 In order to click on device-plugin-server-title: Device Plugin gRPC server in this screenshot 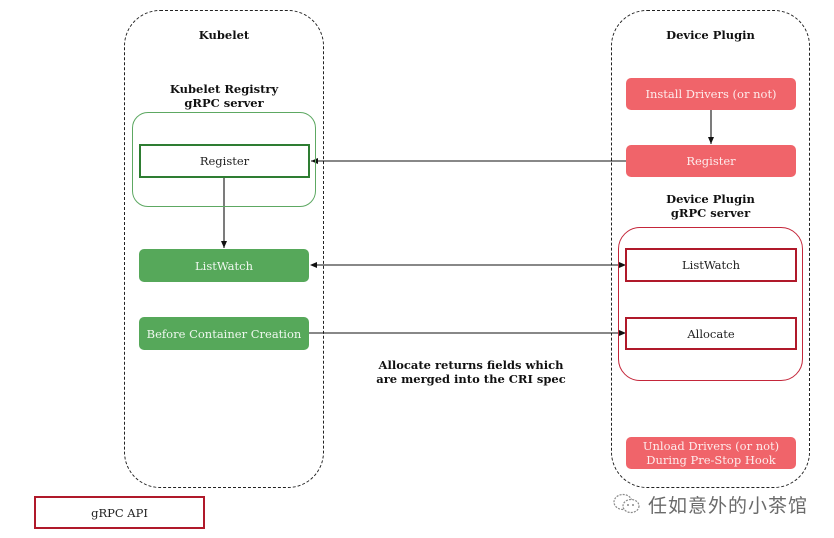, I will do `click(710, 206)`.